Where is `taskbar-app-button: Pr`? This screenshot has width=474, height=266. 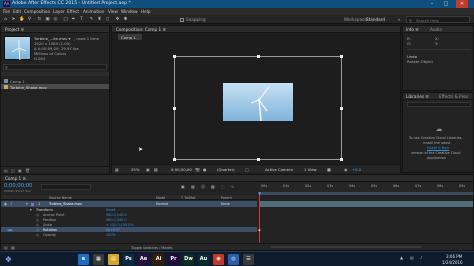
taskbar-app-button: Pr is located at coordinates (173, 259).